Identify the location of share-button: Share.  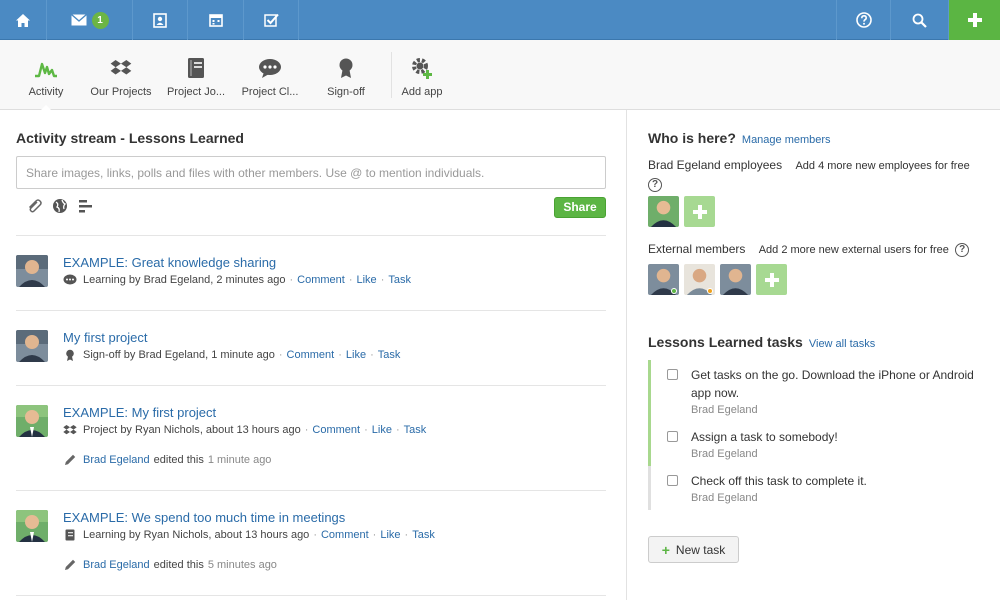
(580, 207).